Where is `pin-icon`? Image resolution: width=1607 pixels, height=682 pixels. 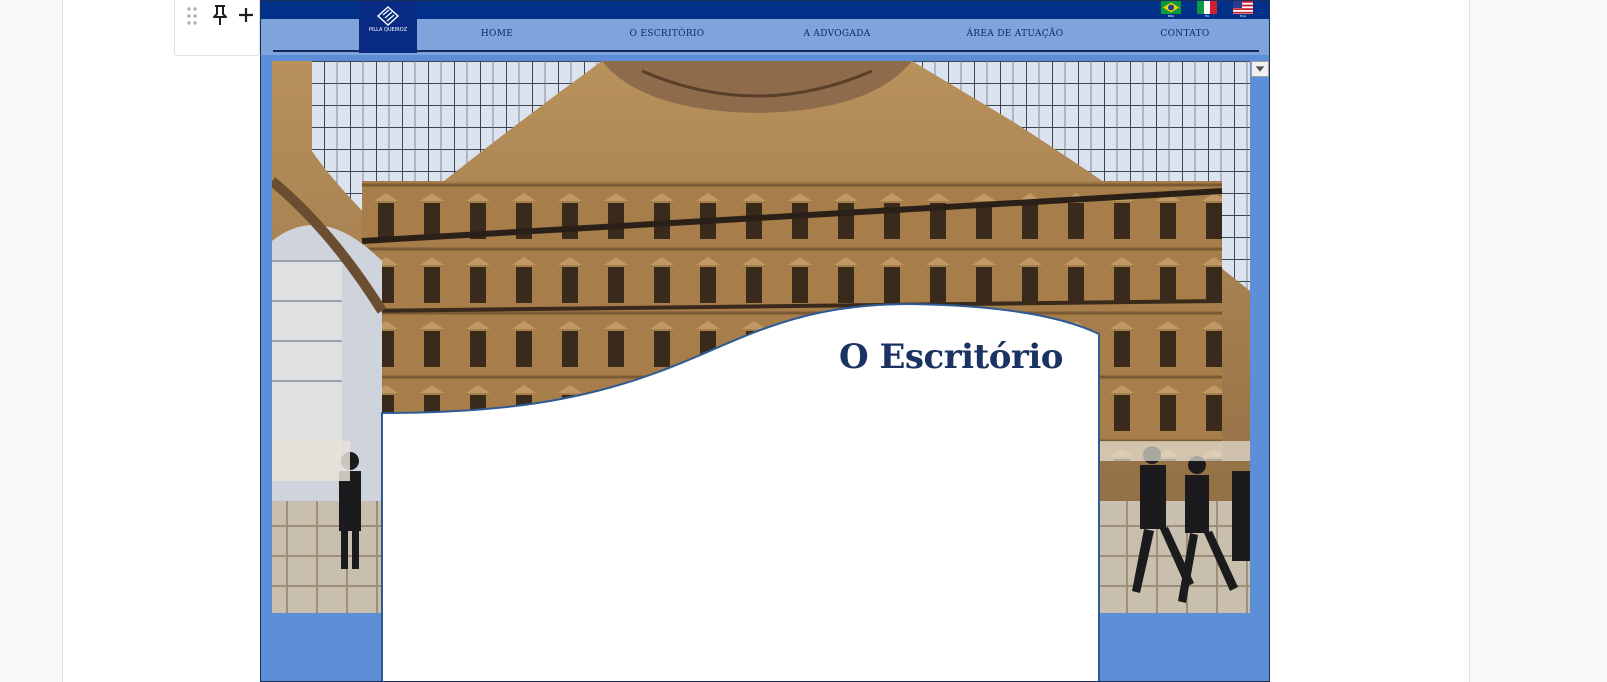
pin-icon is located at coordinates (220, 15).